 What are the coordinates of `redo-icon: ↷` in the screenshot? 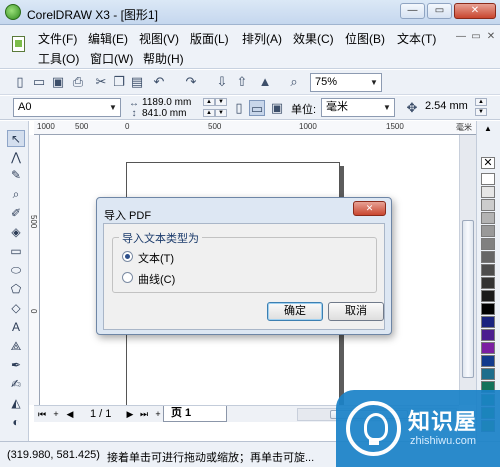 It's located at (191, 82).